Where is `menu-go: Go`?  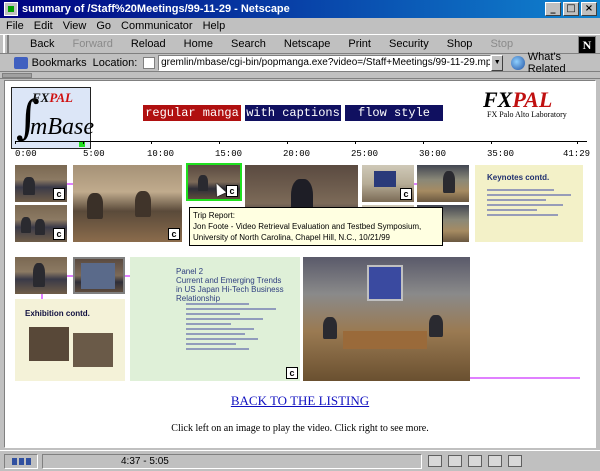
menu-go: Go is located at coordinates (103, 26).